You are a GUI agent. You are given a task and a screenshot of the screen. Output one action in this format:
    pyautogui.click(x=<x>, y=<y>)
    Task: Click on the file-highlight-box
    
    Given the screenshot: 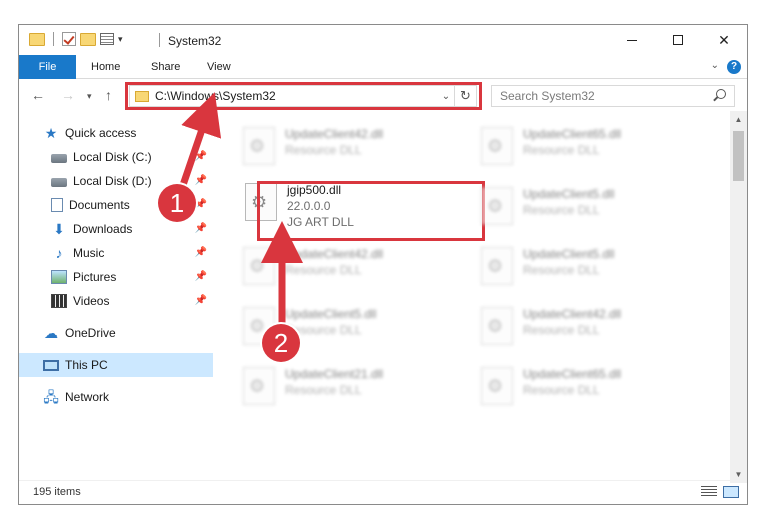 What is the action you would take?
    pyautogui.click(x=371, y=211)
    